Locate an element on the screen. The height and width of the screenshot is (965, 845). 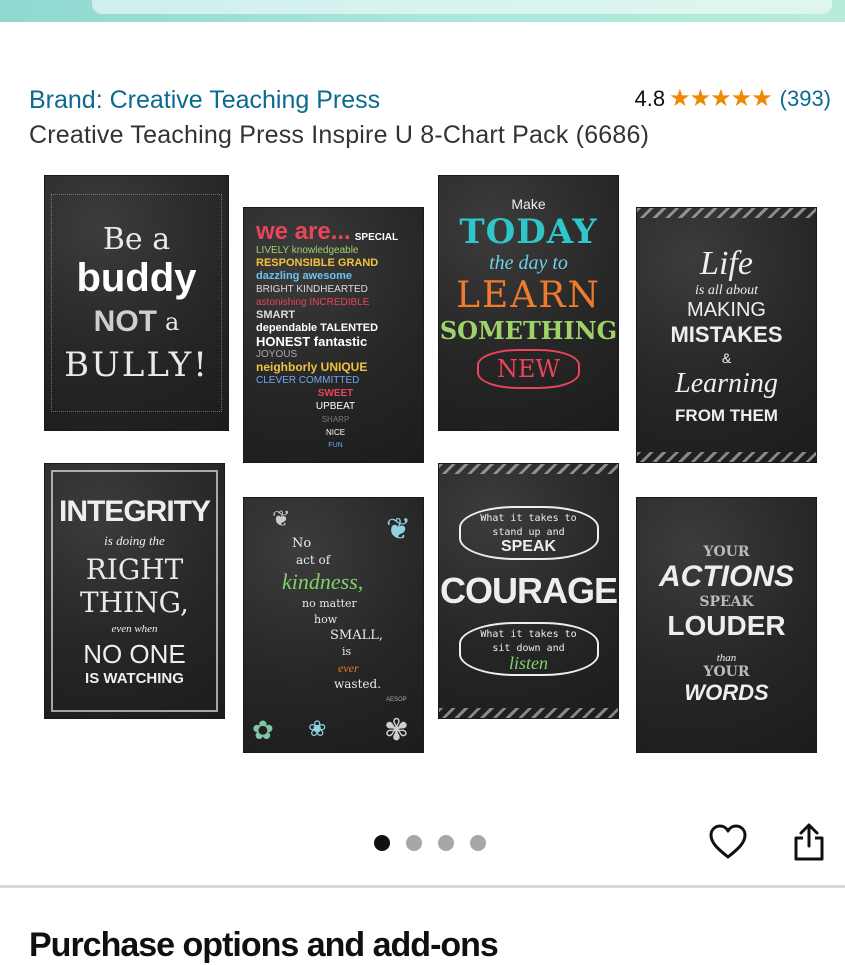
poster-text: WORDS is located at coordinates (726, 692).